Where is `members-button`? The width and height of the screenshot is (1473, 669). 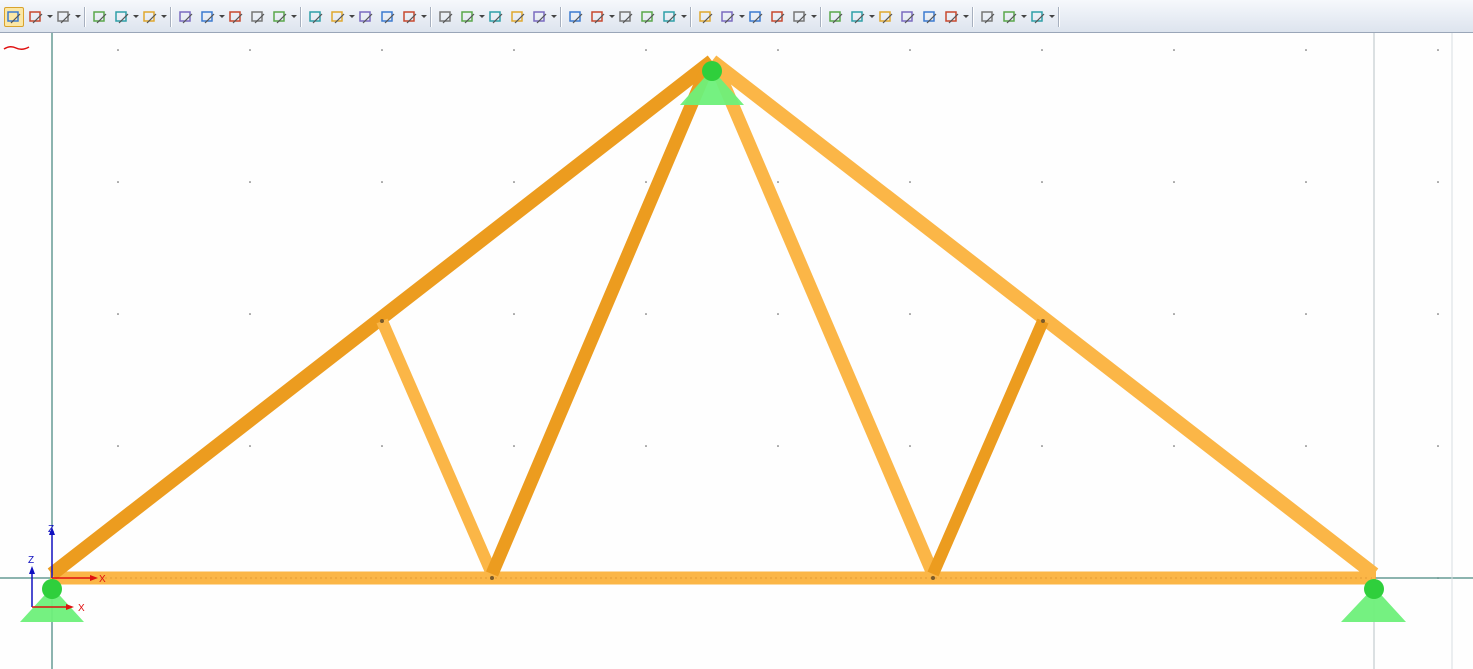
members-button is located at coordinates (186, 17).